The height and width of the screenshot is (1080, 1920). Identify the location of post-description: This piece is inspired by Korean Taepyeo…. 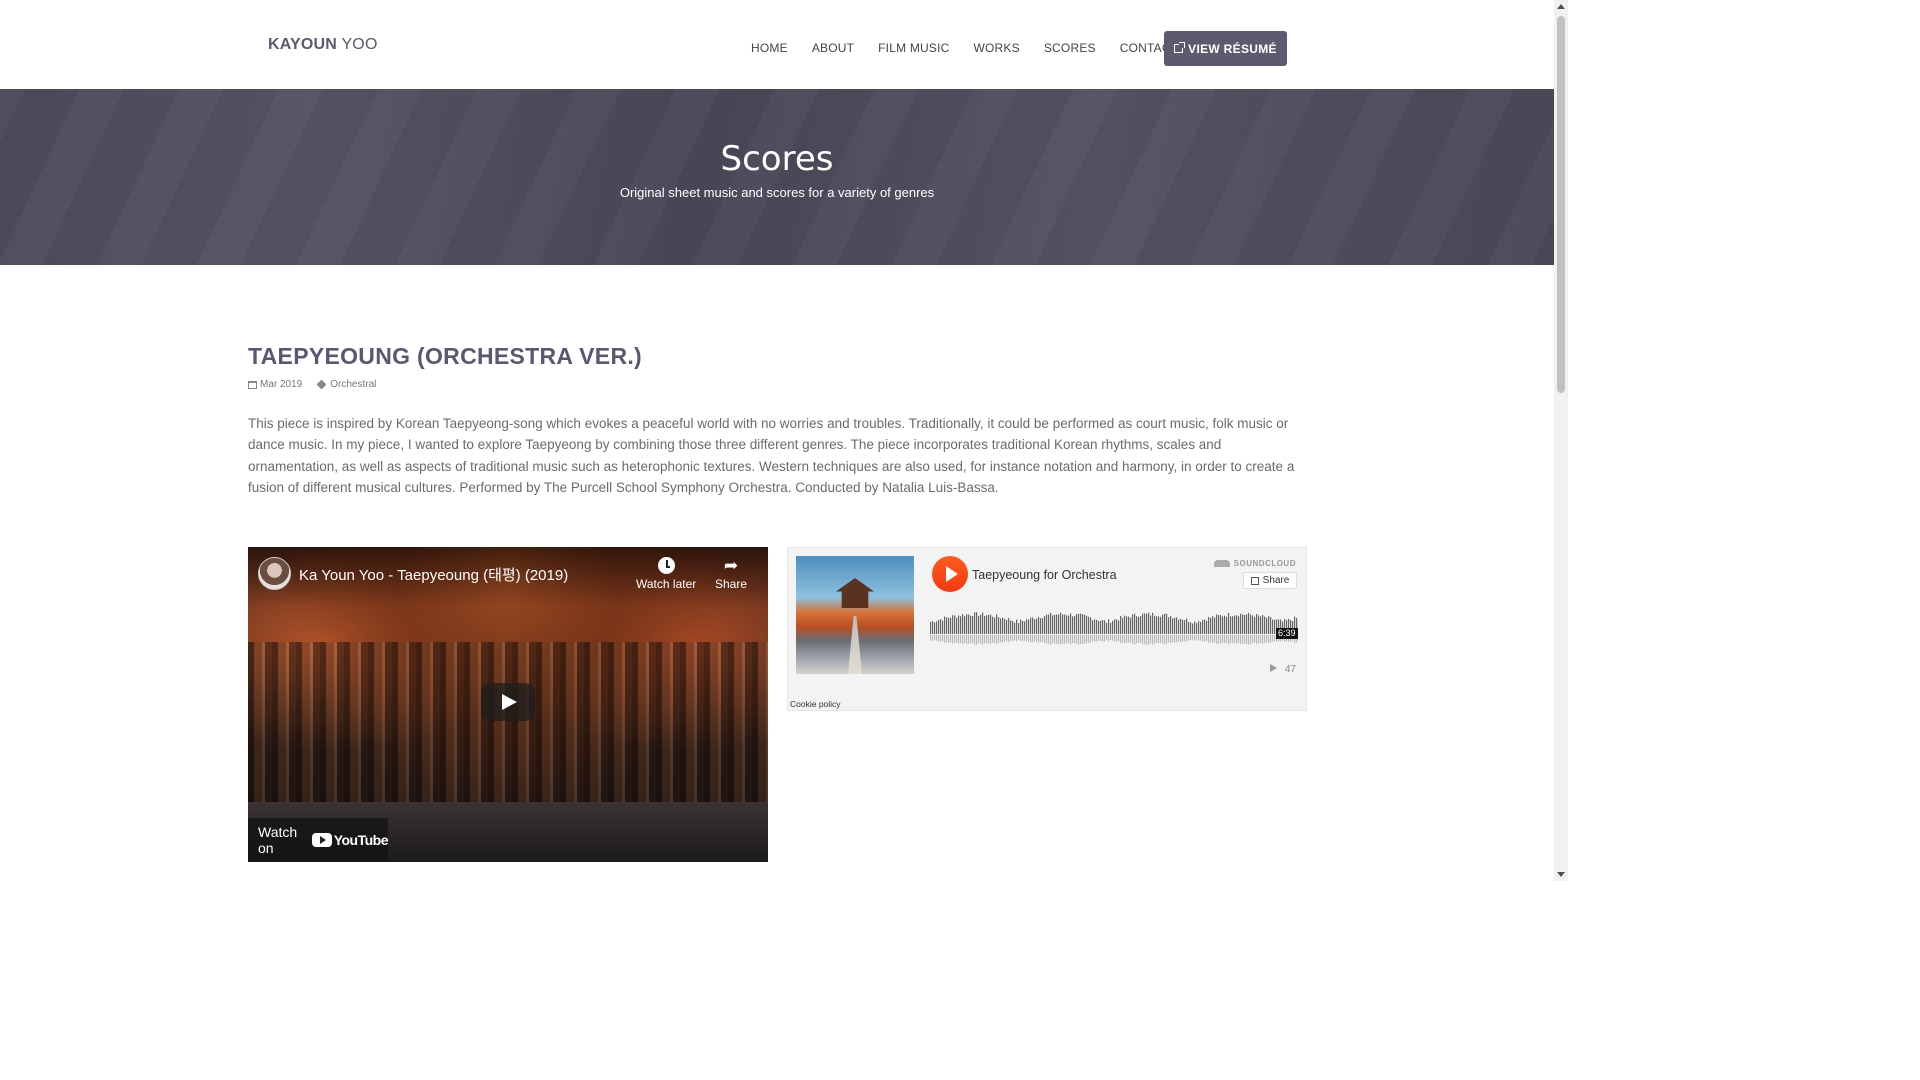
(771, 455).